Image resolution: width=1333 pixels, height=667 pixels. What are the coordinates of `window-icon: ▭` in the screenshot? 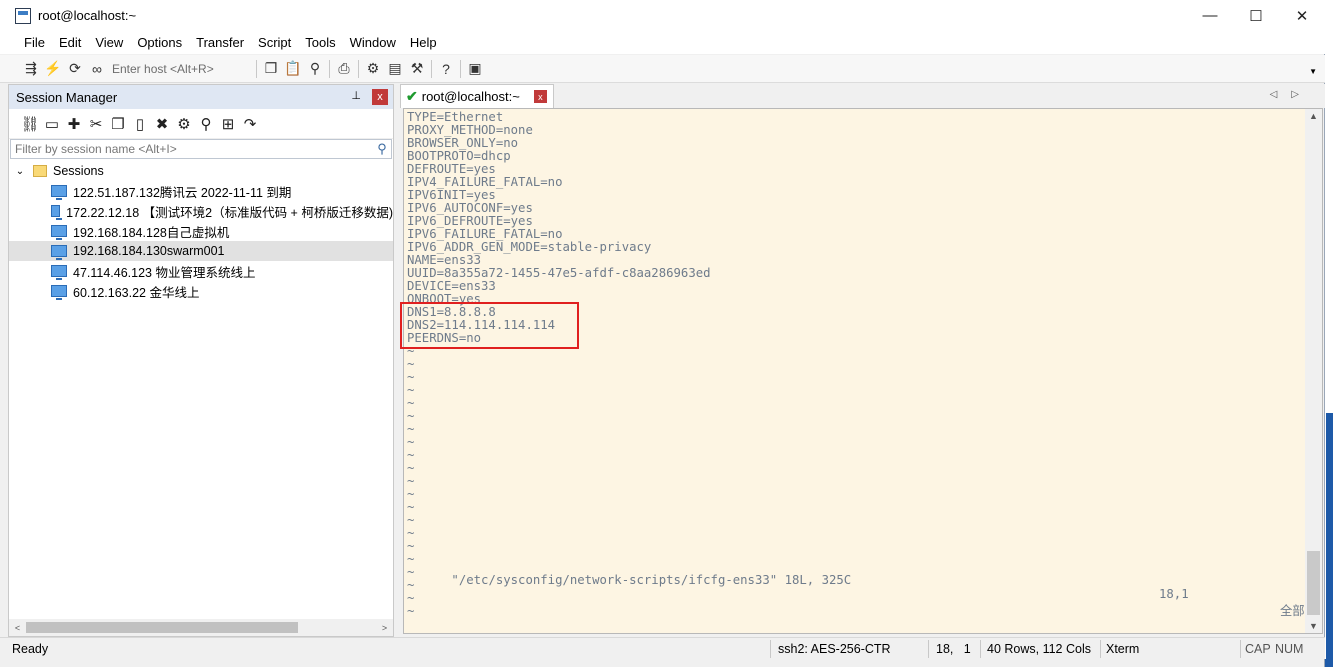 It's located at (52, 124).